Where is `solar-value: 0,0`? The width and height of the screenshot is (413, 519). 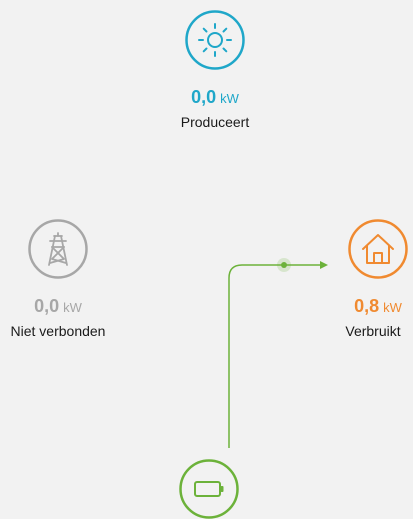
solar-value: 0,0 is located at coordinates (204, 97).